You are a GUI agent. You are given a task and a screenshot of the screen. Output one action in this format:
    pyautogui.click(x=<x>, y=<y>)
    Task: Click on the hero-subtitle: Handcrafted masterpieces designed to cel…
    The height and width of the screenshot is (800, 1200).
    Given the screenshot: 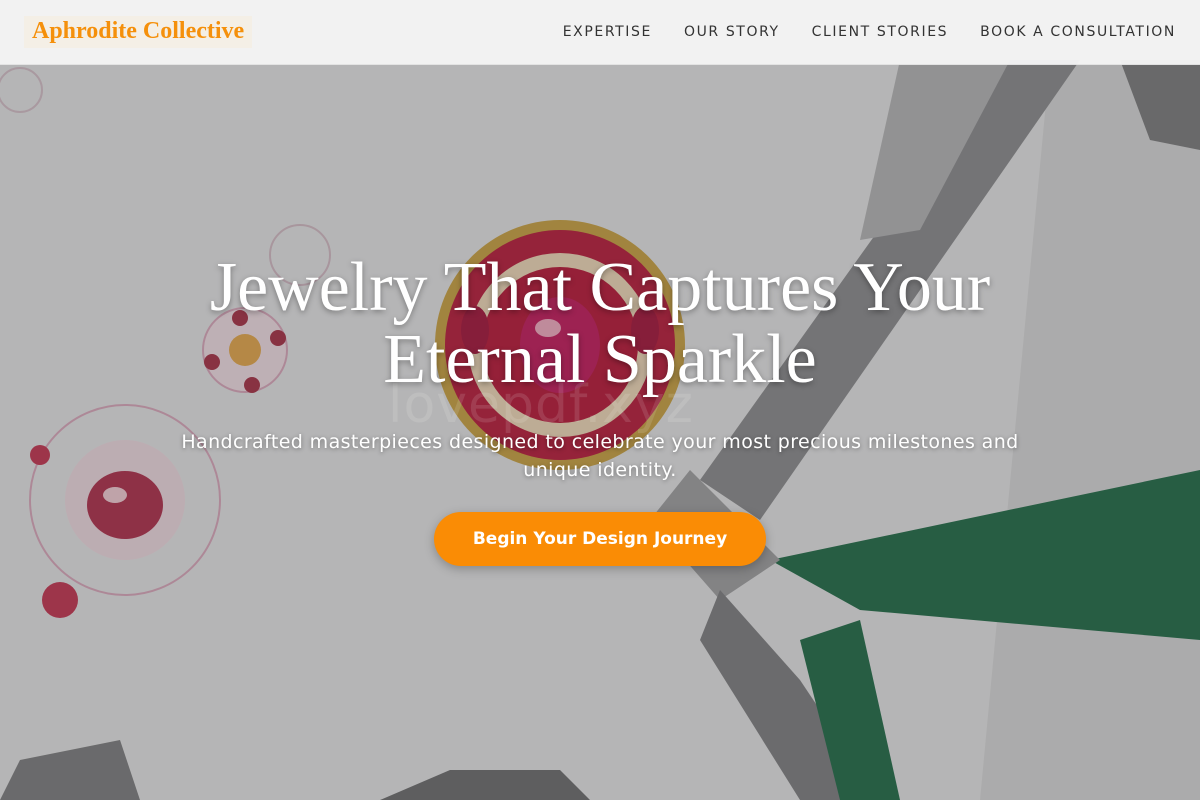 What is the action you would take?
    pyautogui.click(x=600, y=456)
    